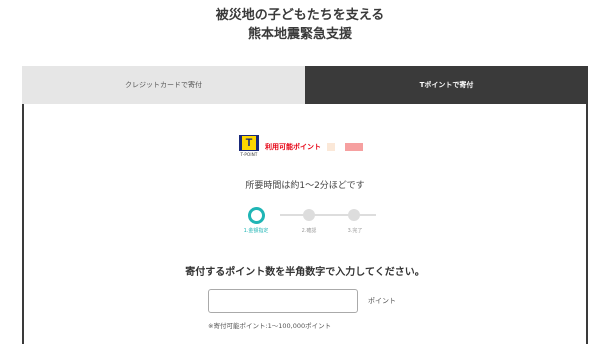  I want to click on points-amount-input, so click(283, 301).